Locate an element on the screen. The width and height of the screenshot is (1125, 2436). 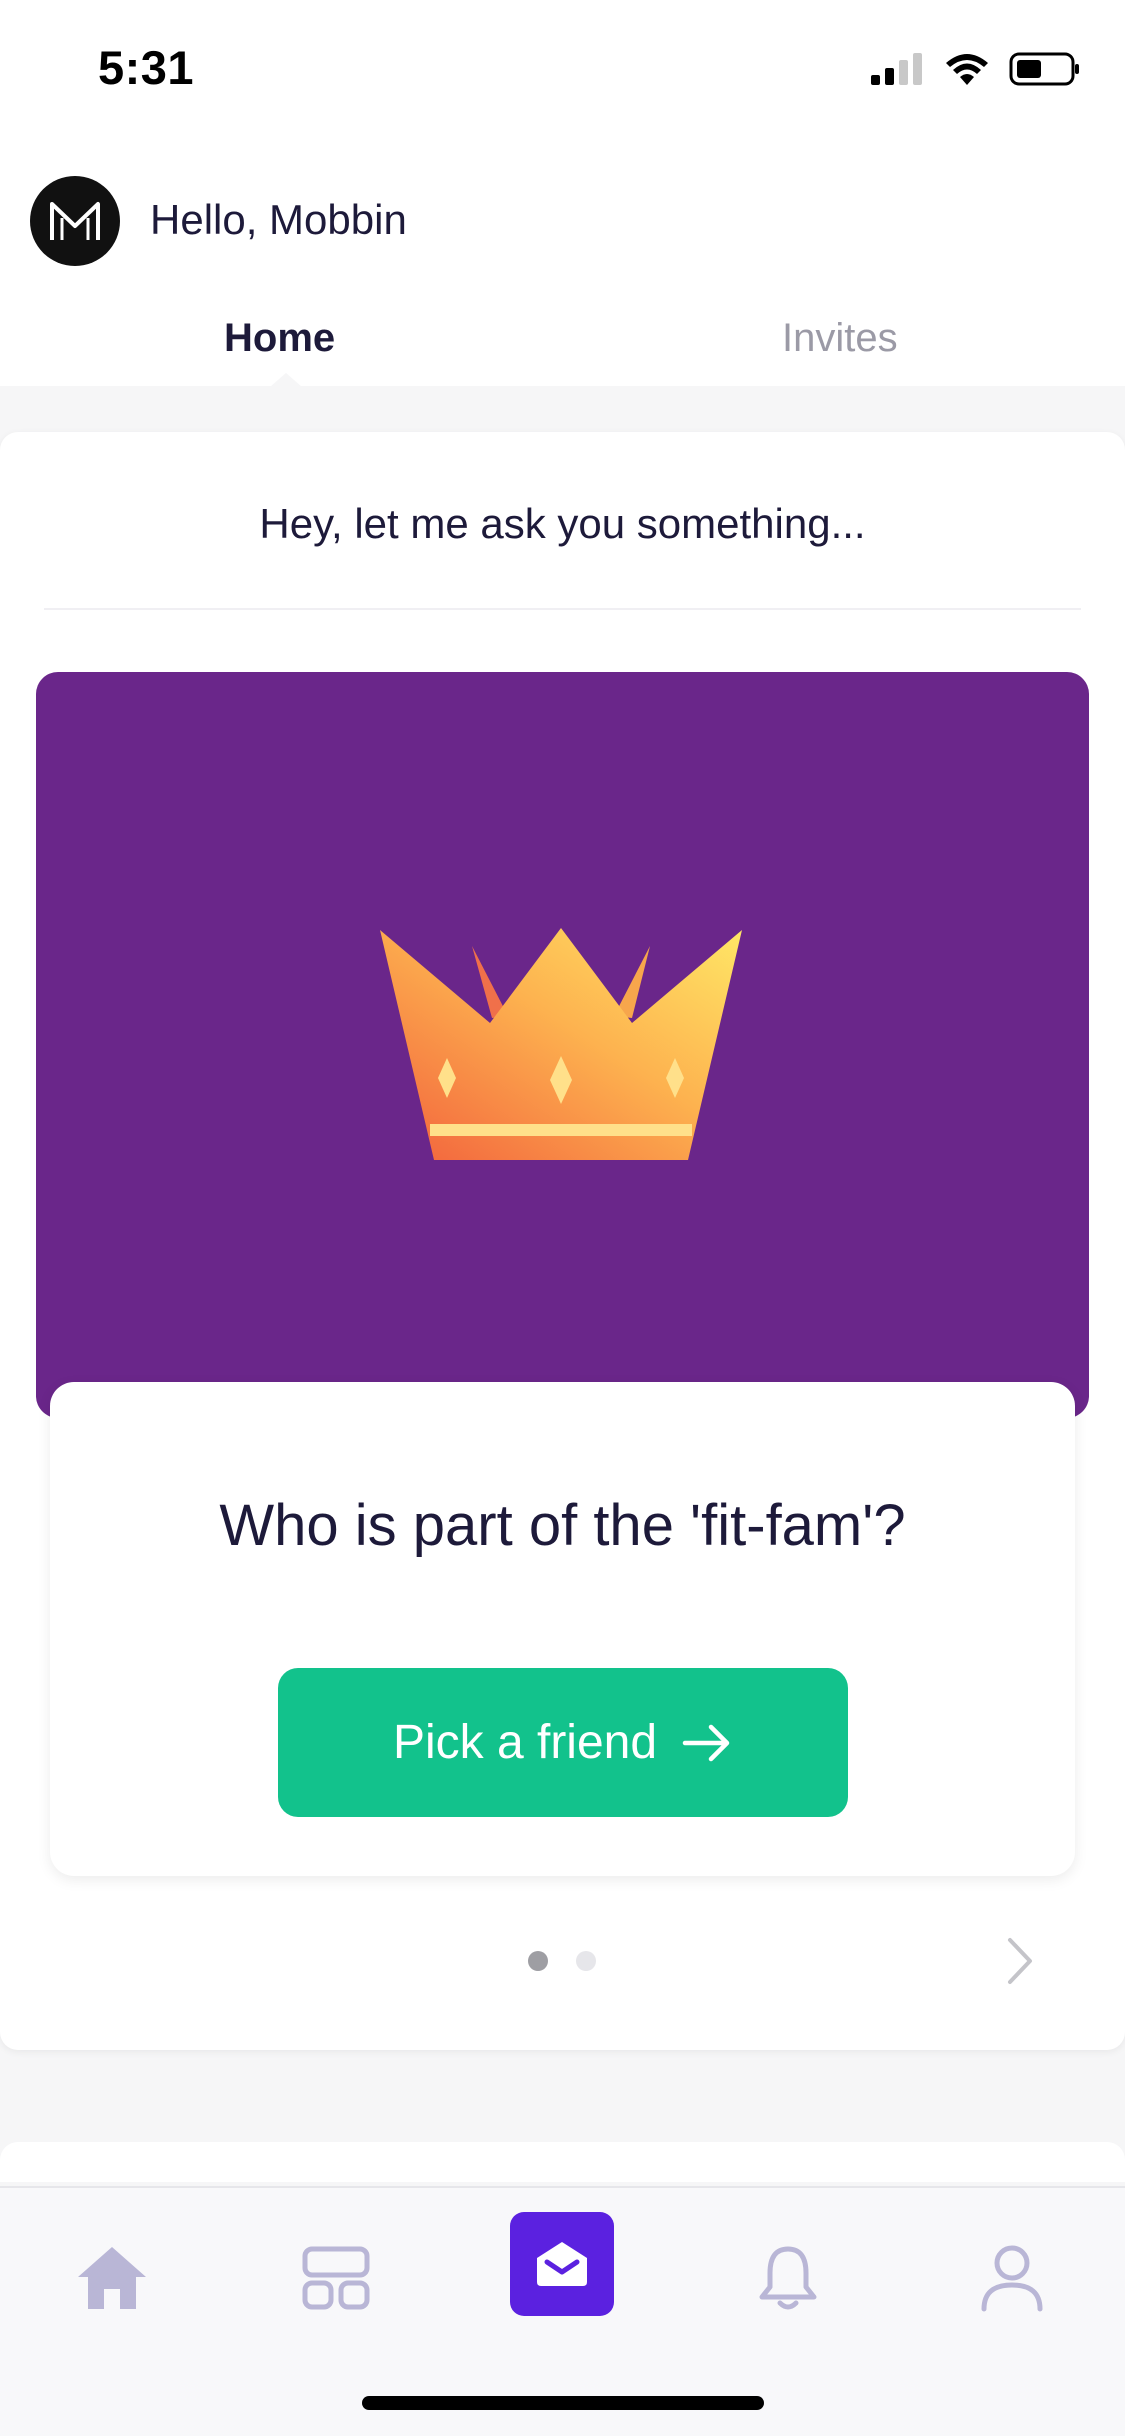
tab-invites: Invites is located at coordinates (840, 338).